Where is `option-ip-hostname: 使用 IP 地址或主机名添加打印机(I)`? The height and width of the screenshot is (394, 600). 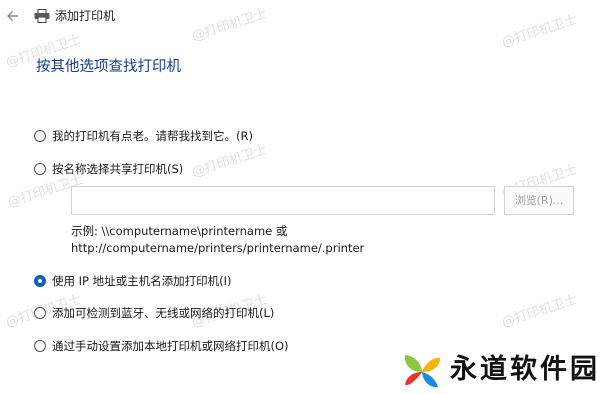 option-ip-hostname: 使用 IP 地址或主机名添加打印机(I) is located at coordinates (133, 281).